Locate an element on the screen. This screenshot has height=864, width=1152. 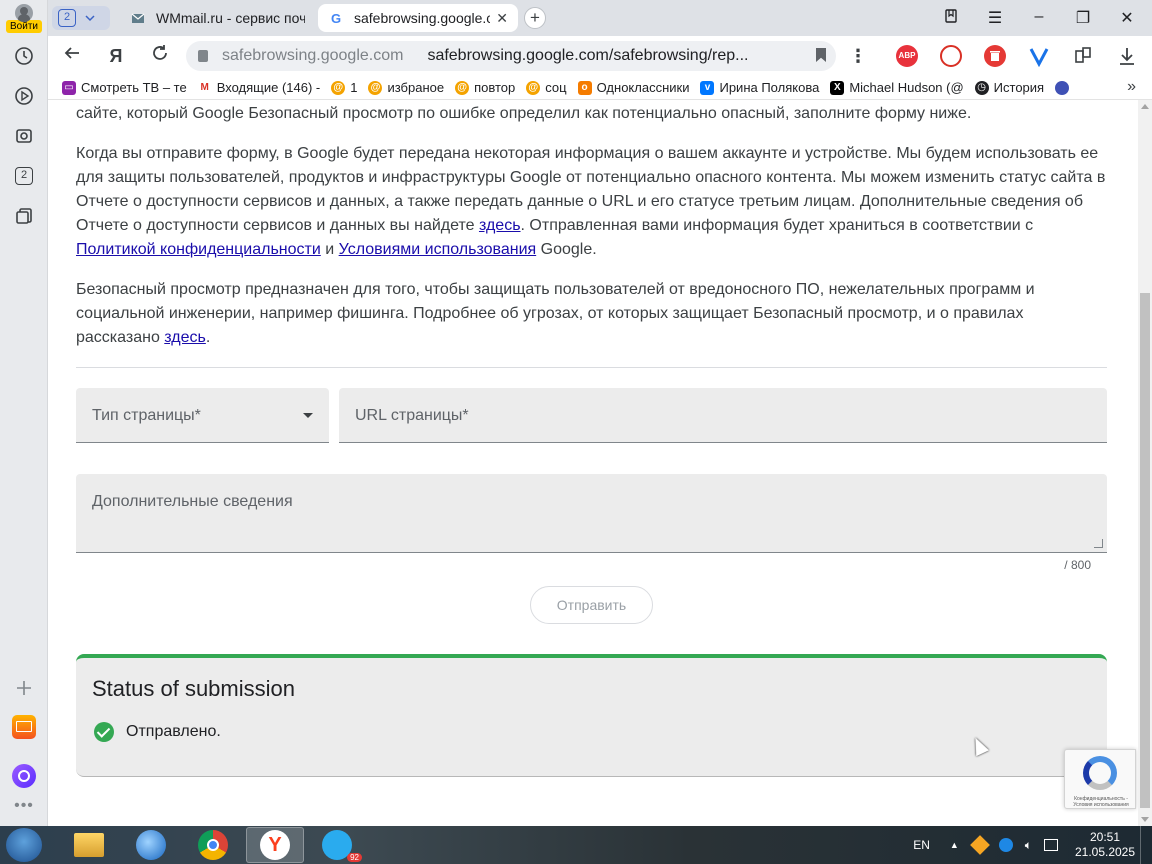
bookmark-item: o Одноклассники is located at coordinates (633, 87).